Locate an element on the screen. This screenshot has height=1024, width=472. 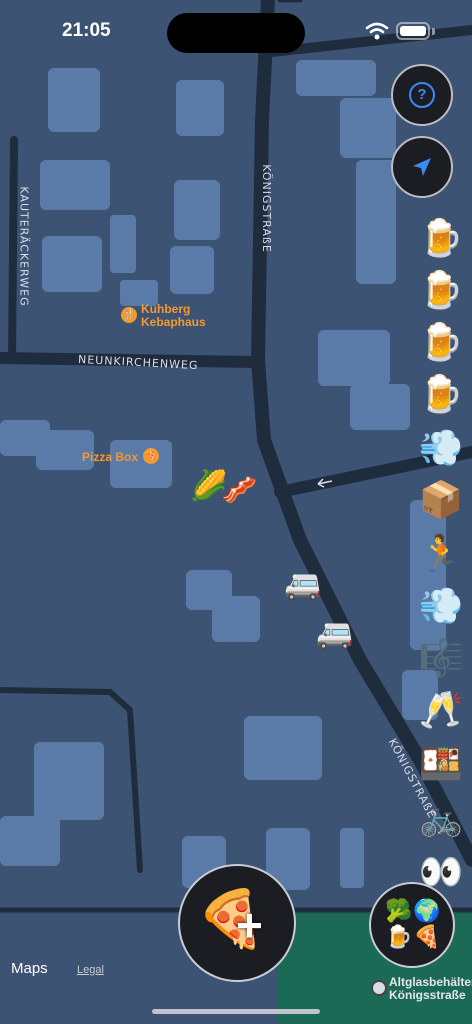
place-pin-icon is located at coordinates (379, 988).